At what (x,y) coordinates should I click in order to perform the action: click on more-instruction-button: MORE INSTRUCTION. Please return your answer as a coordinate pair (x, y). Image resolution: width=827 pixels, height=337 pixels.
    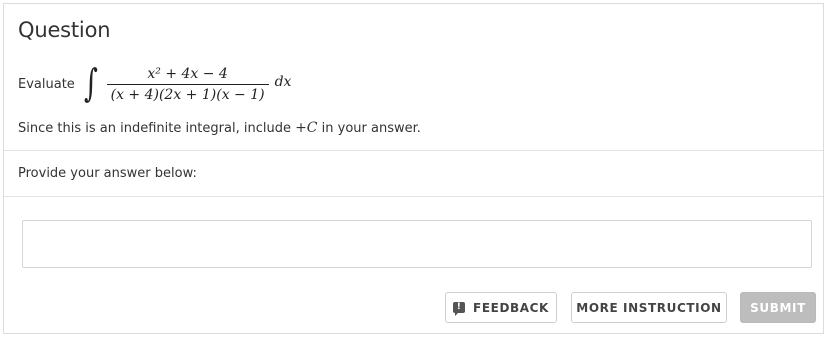
    Looking at the image, I should click on (649, 307).